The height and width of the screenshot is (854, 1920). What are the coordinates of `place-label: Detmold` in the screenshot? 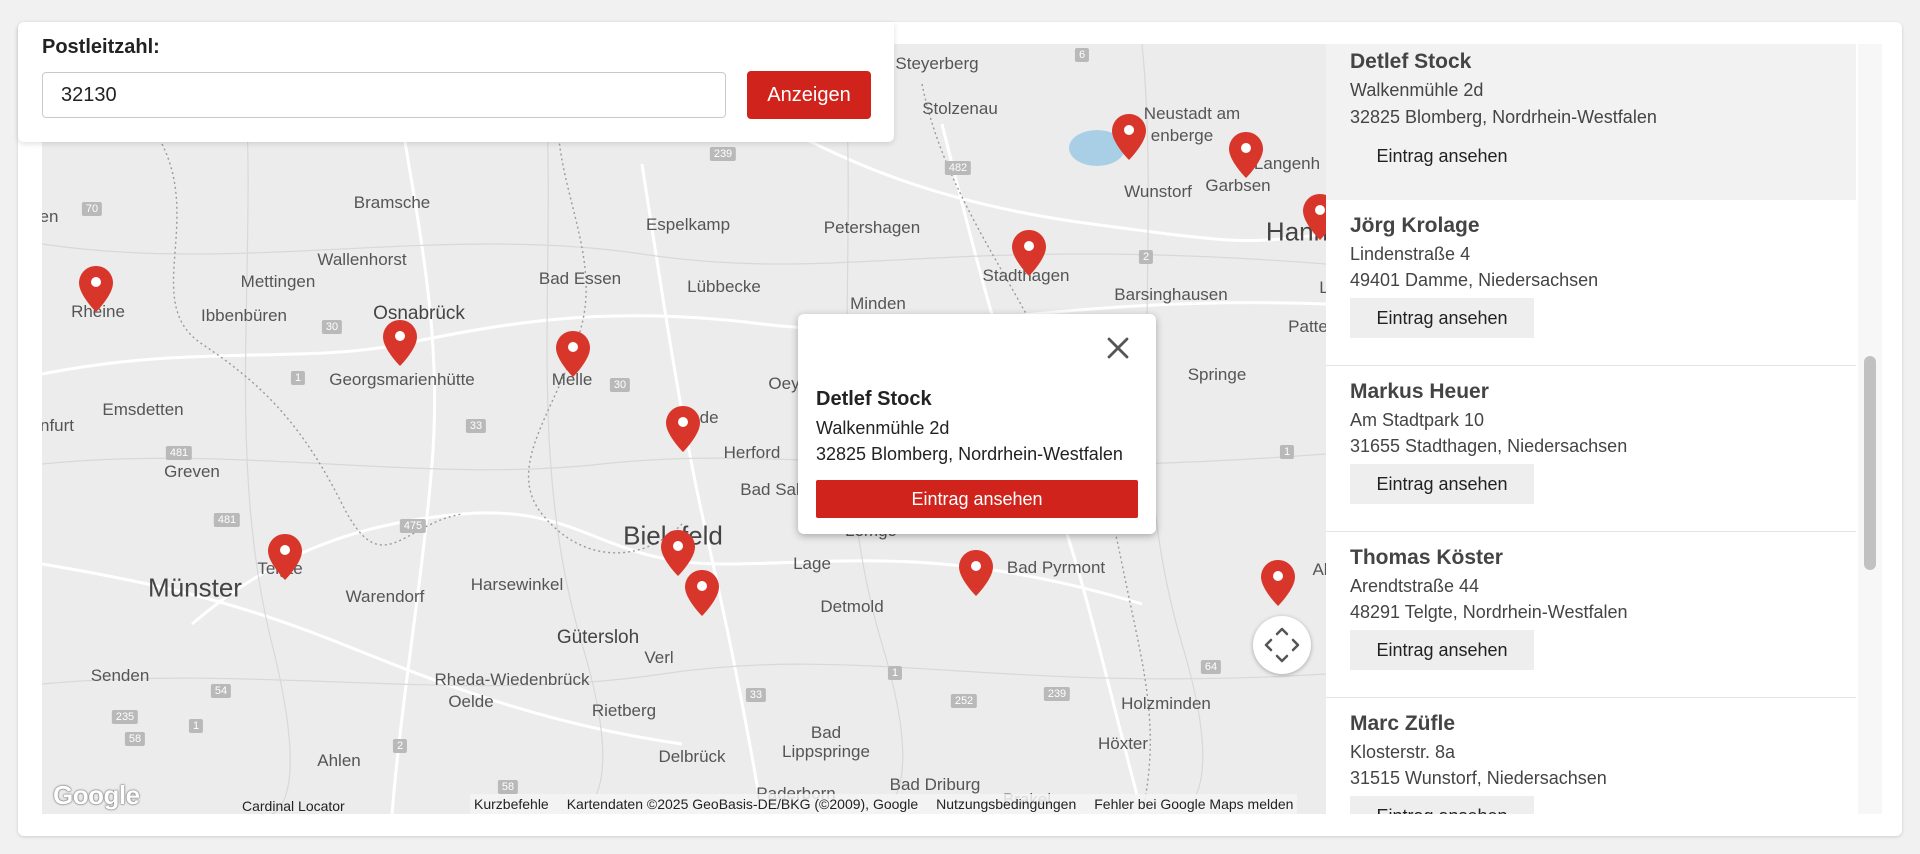 It's located at (852, 606).